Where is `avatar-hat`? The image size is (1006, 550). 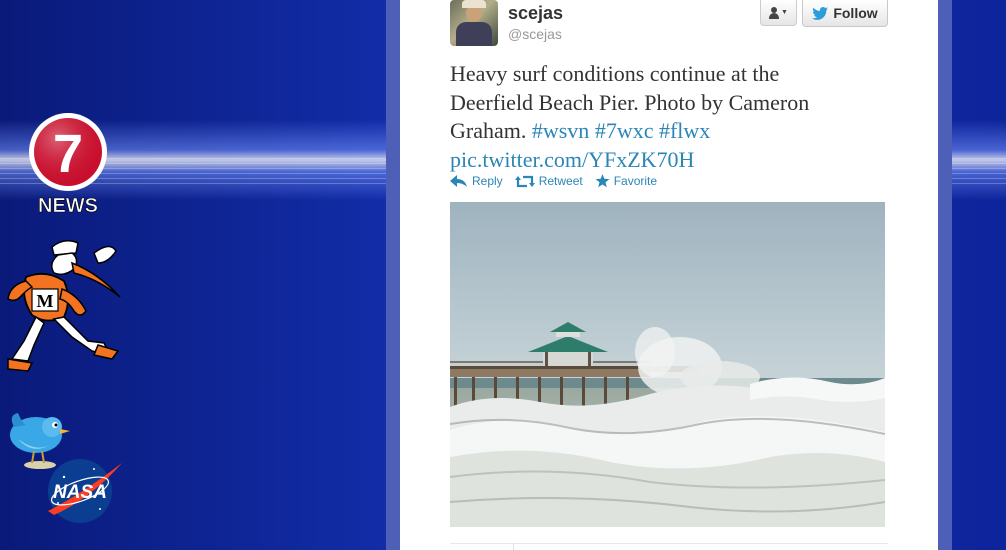
avatar-hat is located at coordinates (474, 4).